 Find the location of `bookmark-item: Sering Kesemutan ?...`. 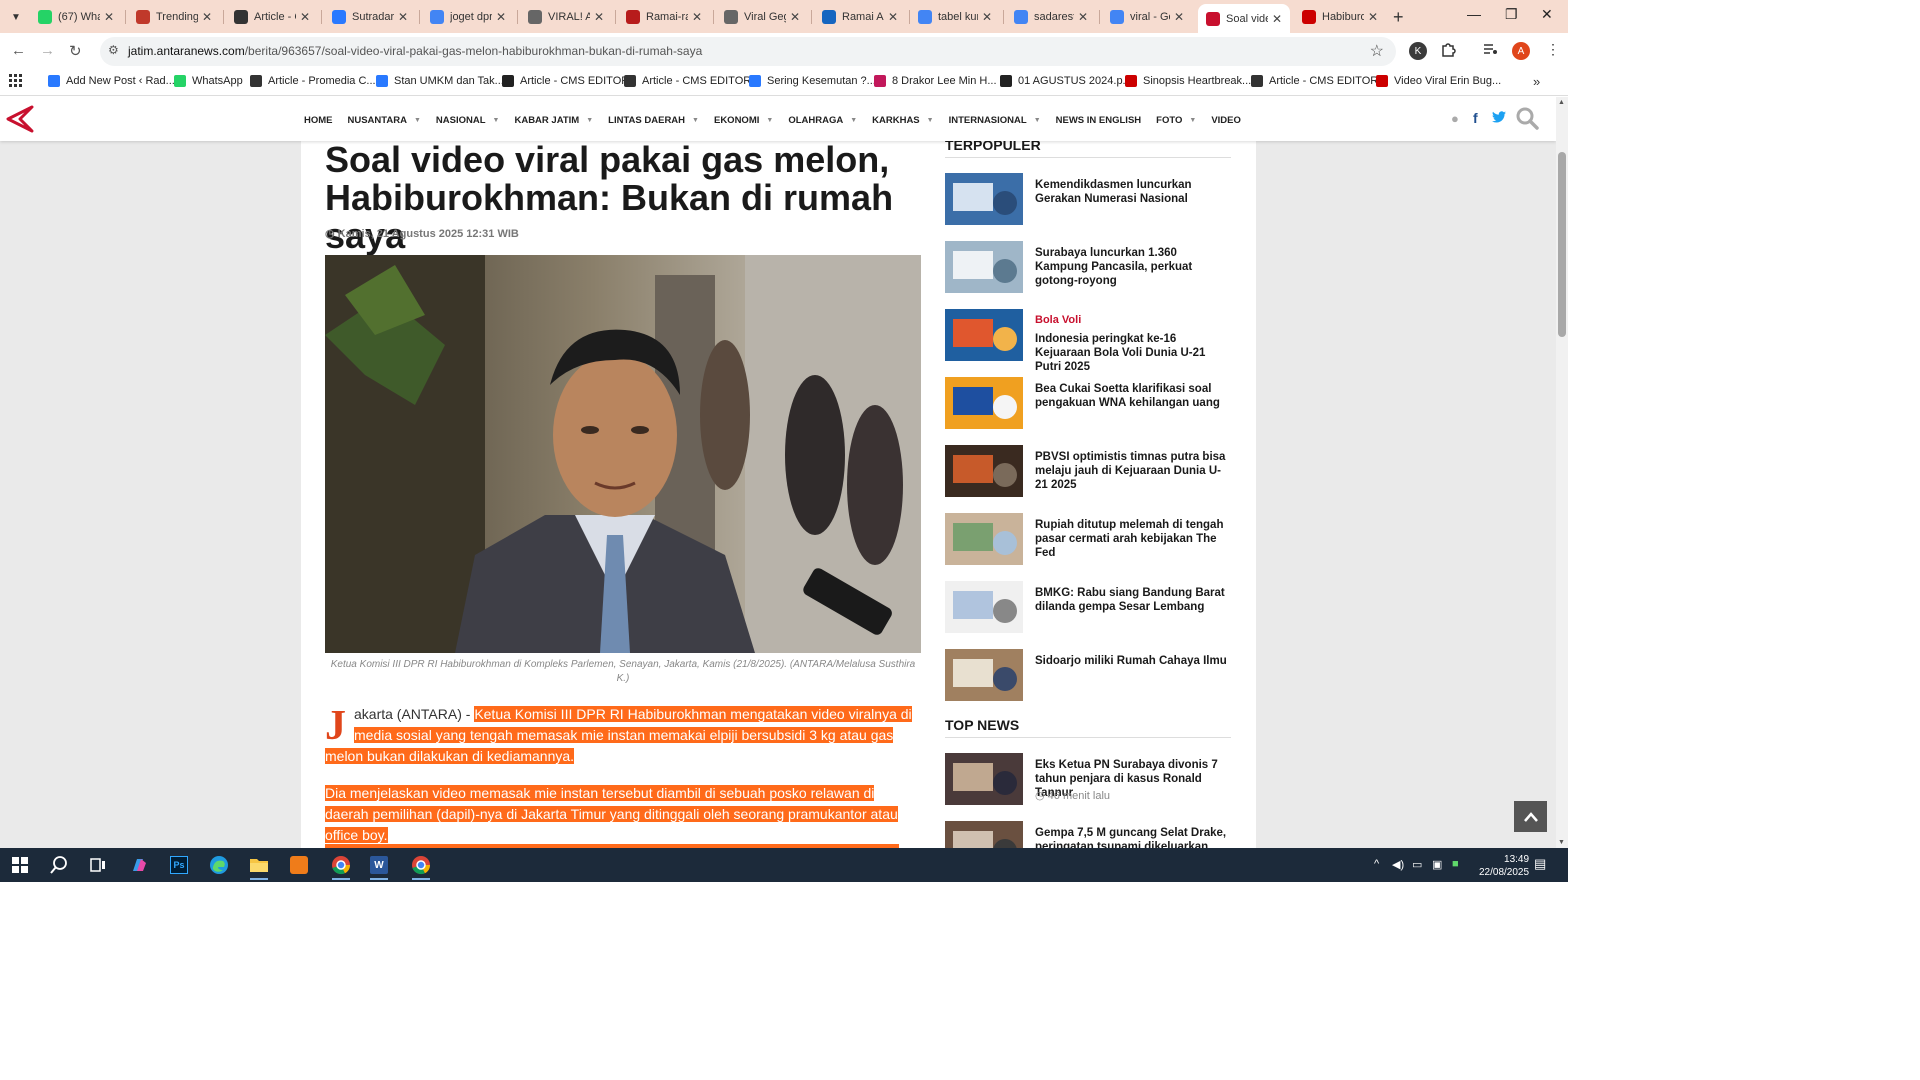

bookmark-item: Sering Kesemutan ?... is located at coordinates (812, 81).